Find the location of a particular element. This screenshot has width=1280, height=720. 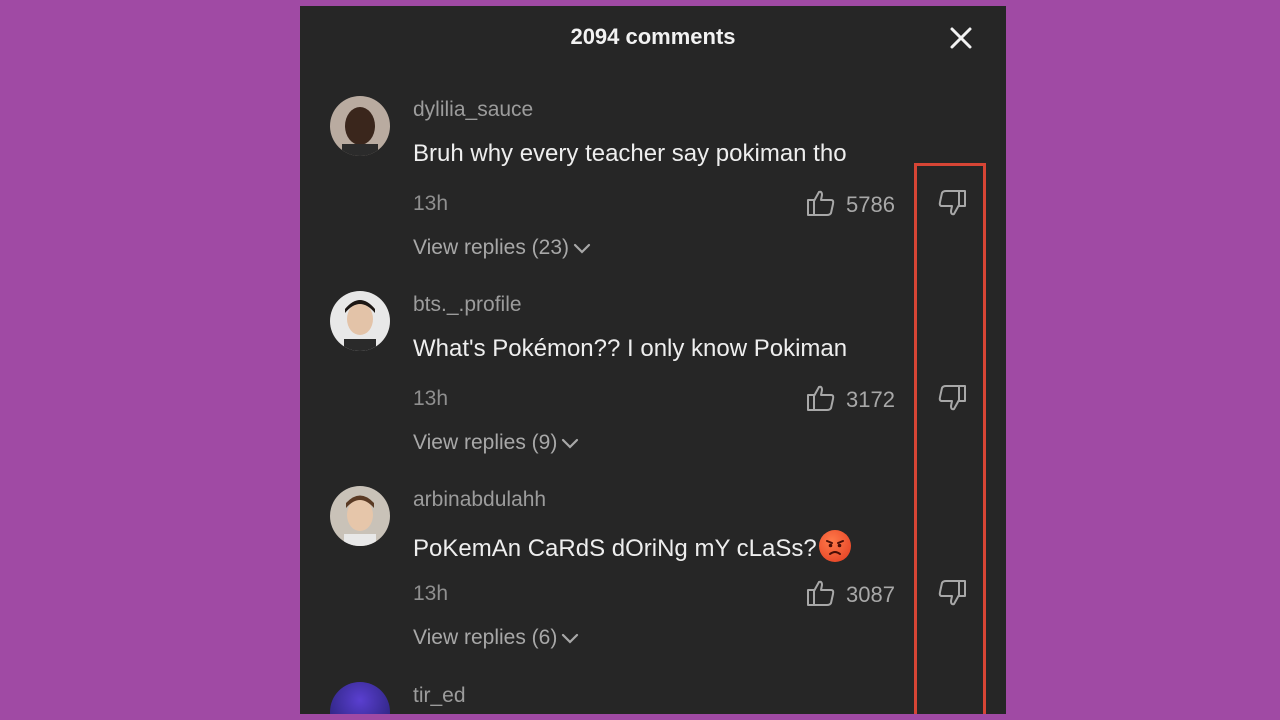

comment-text: PoKemAn CaRdS dOriNg mY cLaSs? is located at coordinates (615, 548).